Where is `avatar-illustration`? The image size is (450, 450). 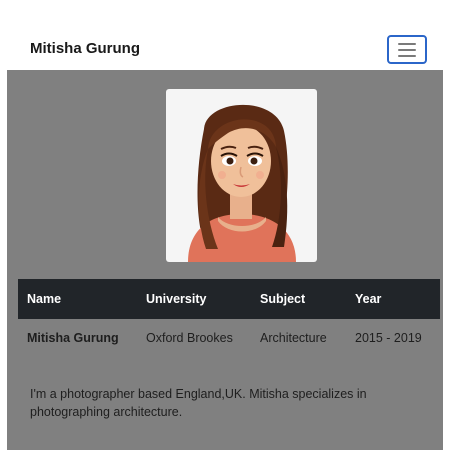 avatar-illustration is located at coordinates (242, 183).